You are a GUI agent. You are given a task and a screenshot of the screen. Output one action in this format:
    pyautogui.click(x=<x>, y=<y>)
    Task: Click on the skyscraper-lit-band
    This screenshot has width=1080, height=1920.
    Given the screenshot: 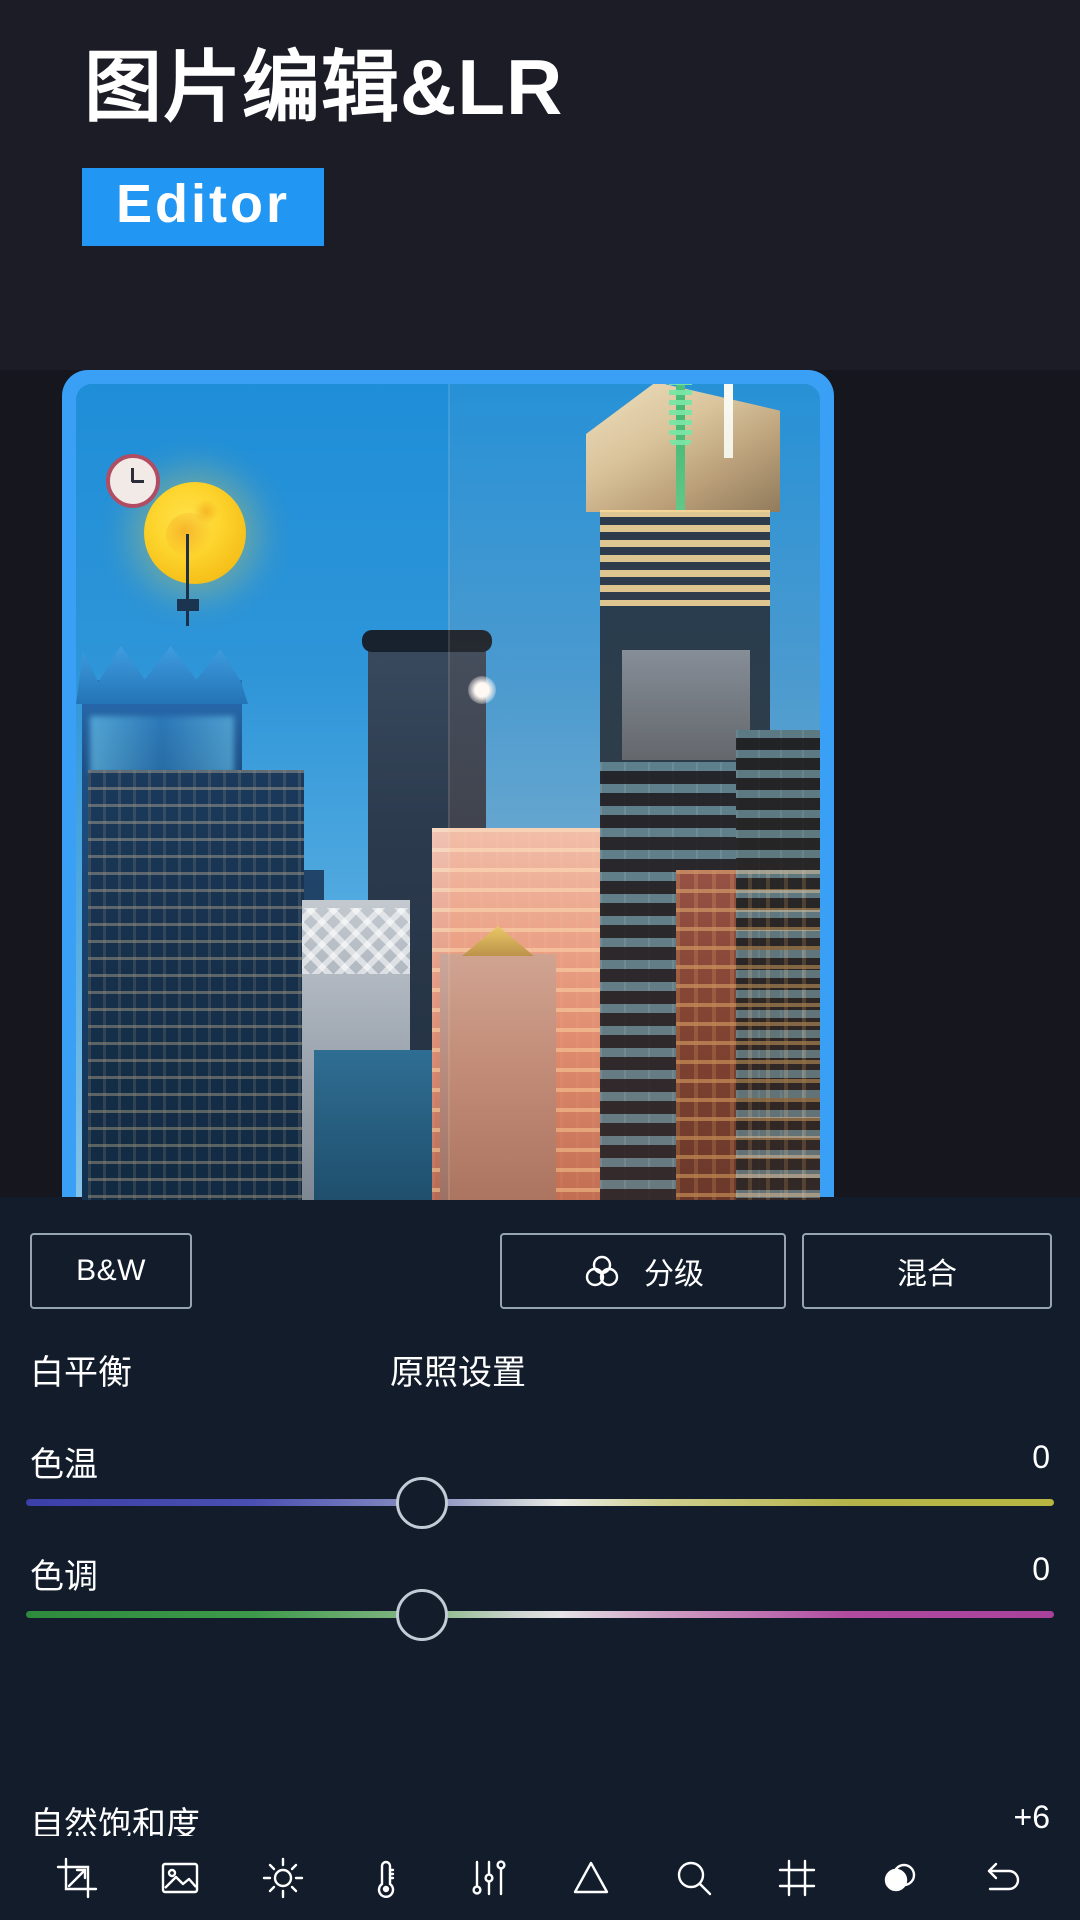 What is the action you would take?
    pyautogui.click(x=685, y=558)
    